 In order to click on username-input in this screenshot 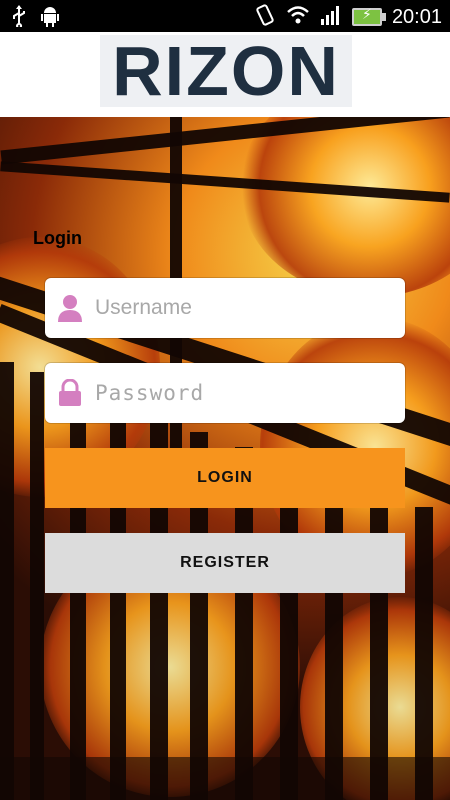, I will do `click(240, 308)`.